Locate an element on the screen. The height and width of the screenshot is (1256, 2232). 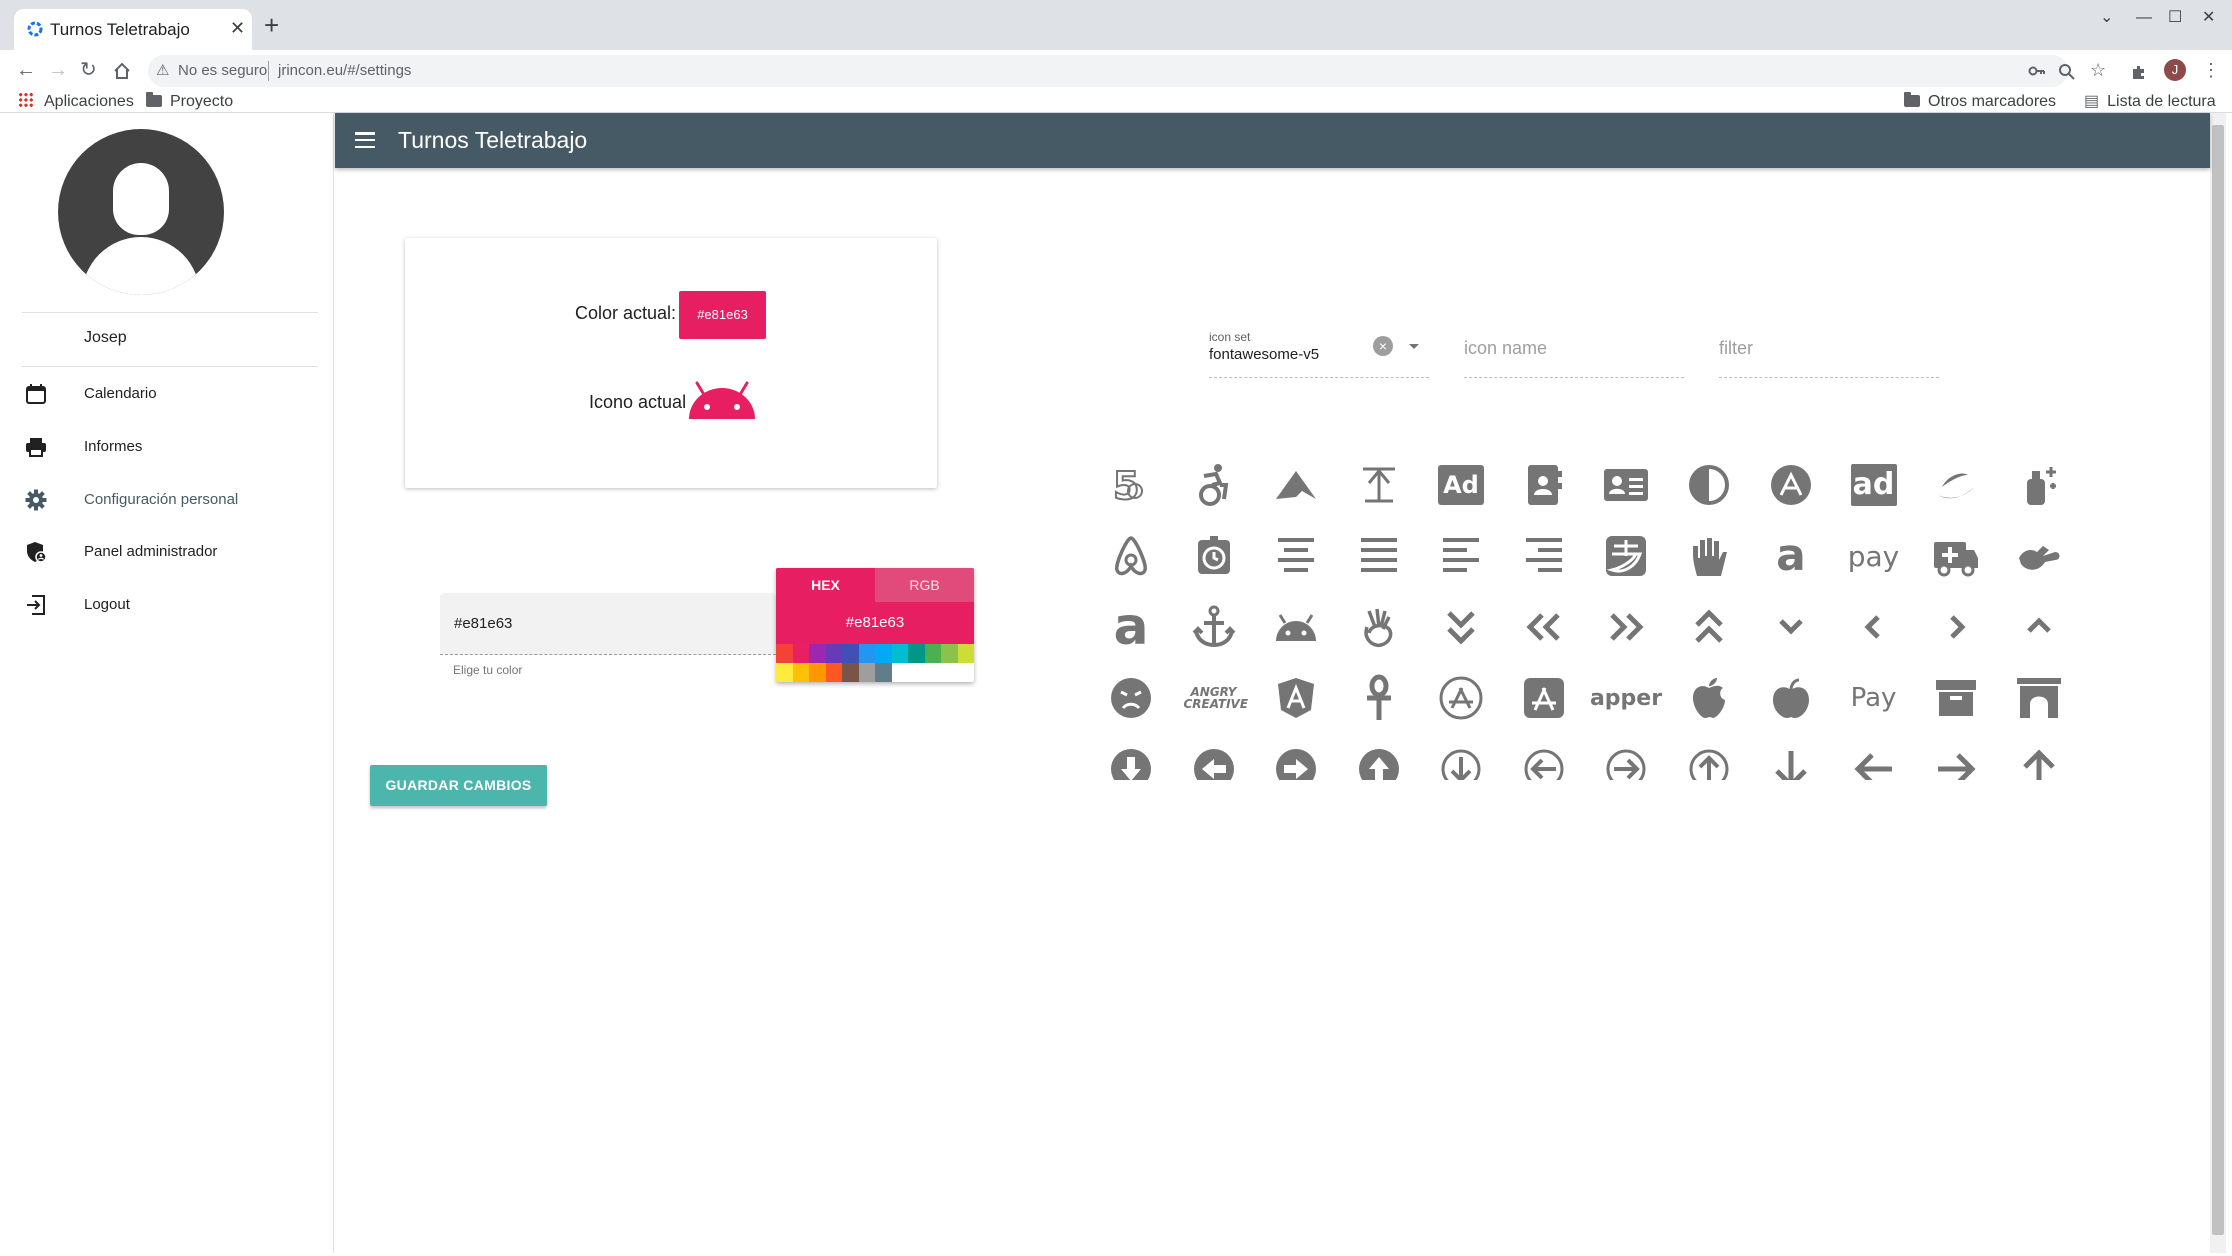
arrow-circle-right-icon is located at coordinates (1626, 759).